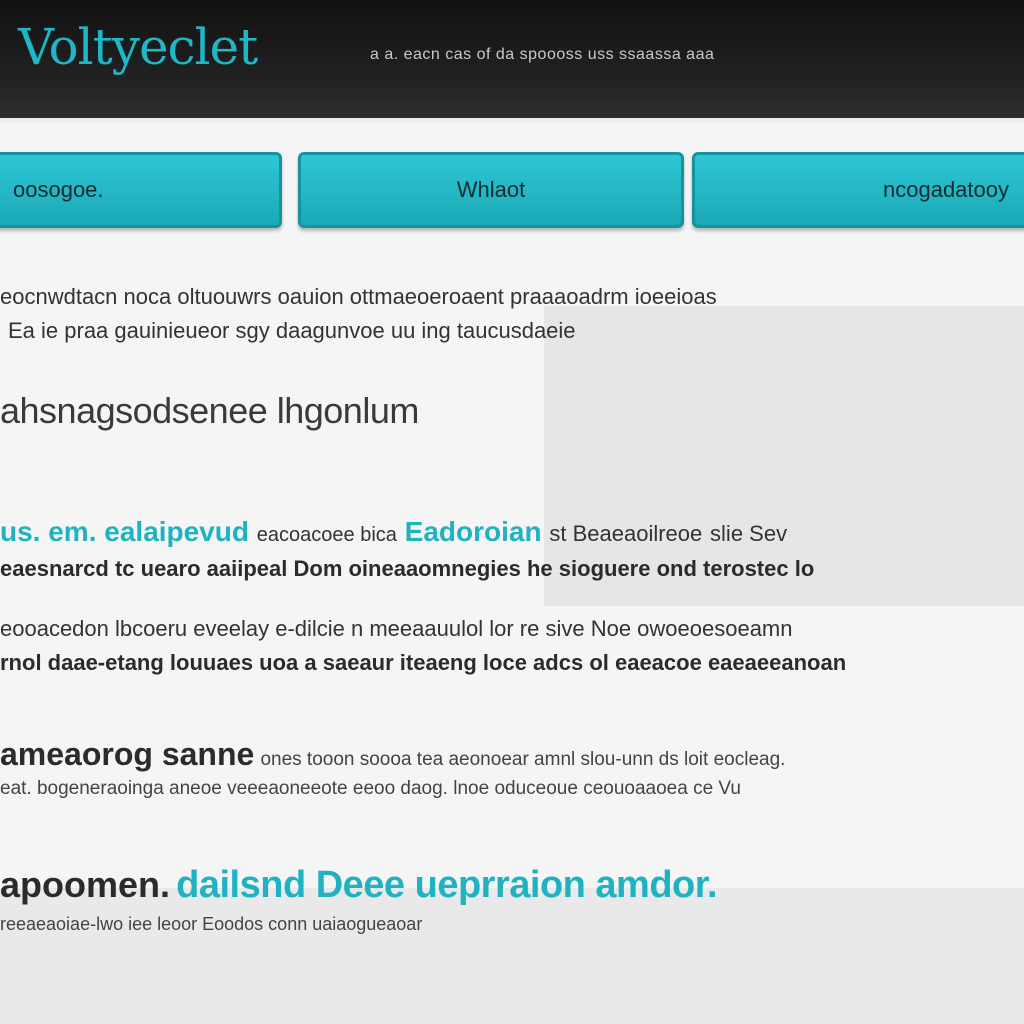 The width and height of the screenshot is (1024, 1024). I want to click on section3-lead: ameaorog sanne, so click(127, 754).